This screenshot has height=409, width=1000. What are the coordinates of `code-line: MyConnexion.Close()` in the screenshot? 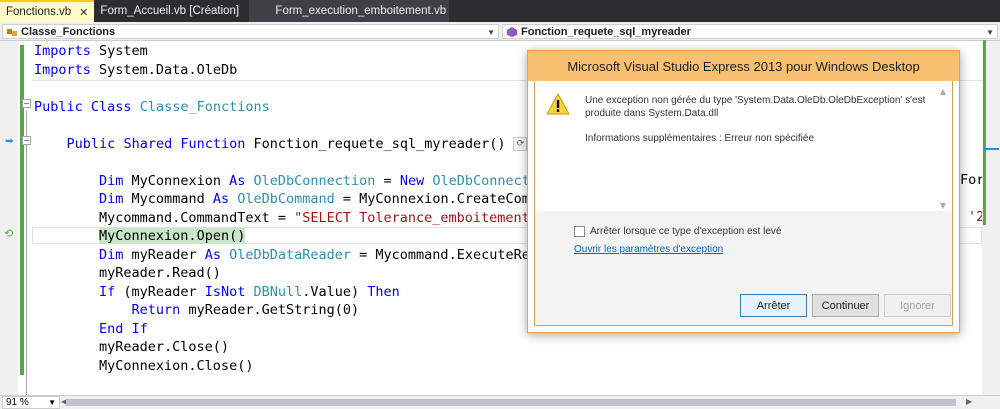 It's located at (286, 366).